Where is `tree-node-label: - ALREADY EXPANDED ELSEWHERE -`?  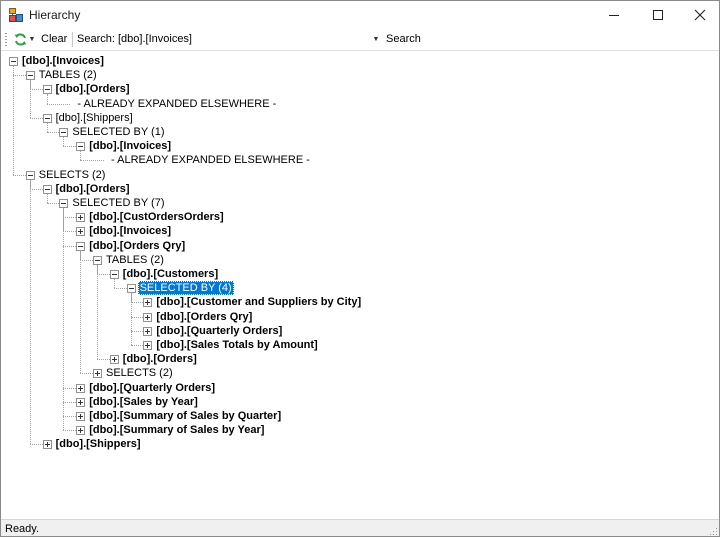 tree-node-label: - ALREADY EXPANDED ELSEWHERE - is located at coordinates (177, 103).